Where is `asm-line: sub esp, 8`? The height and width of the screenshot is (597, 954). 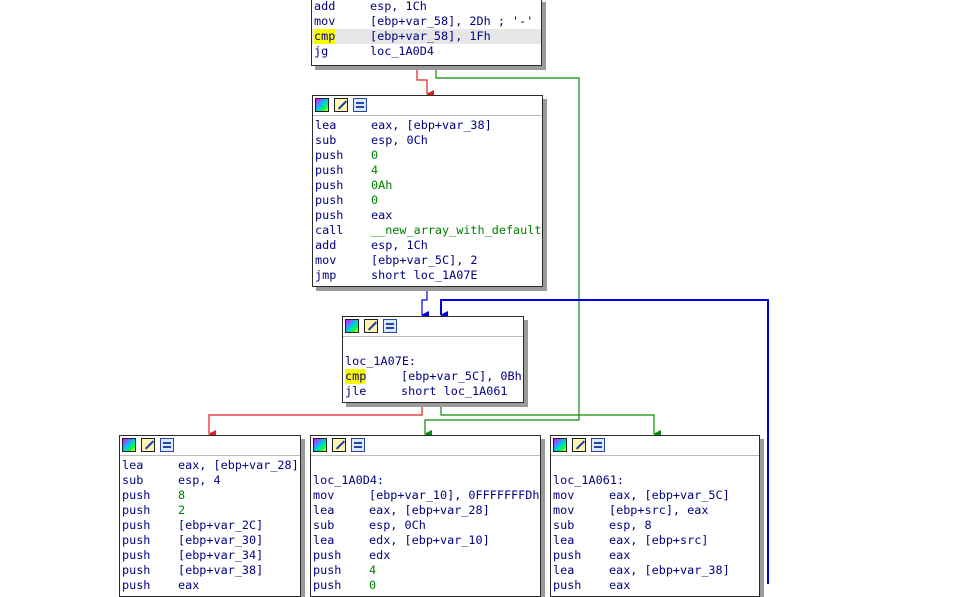 asm-line: sub esp, 8 is located at coordinates (602, 525).